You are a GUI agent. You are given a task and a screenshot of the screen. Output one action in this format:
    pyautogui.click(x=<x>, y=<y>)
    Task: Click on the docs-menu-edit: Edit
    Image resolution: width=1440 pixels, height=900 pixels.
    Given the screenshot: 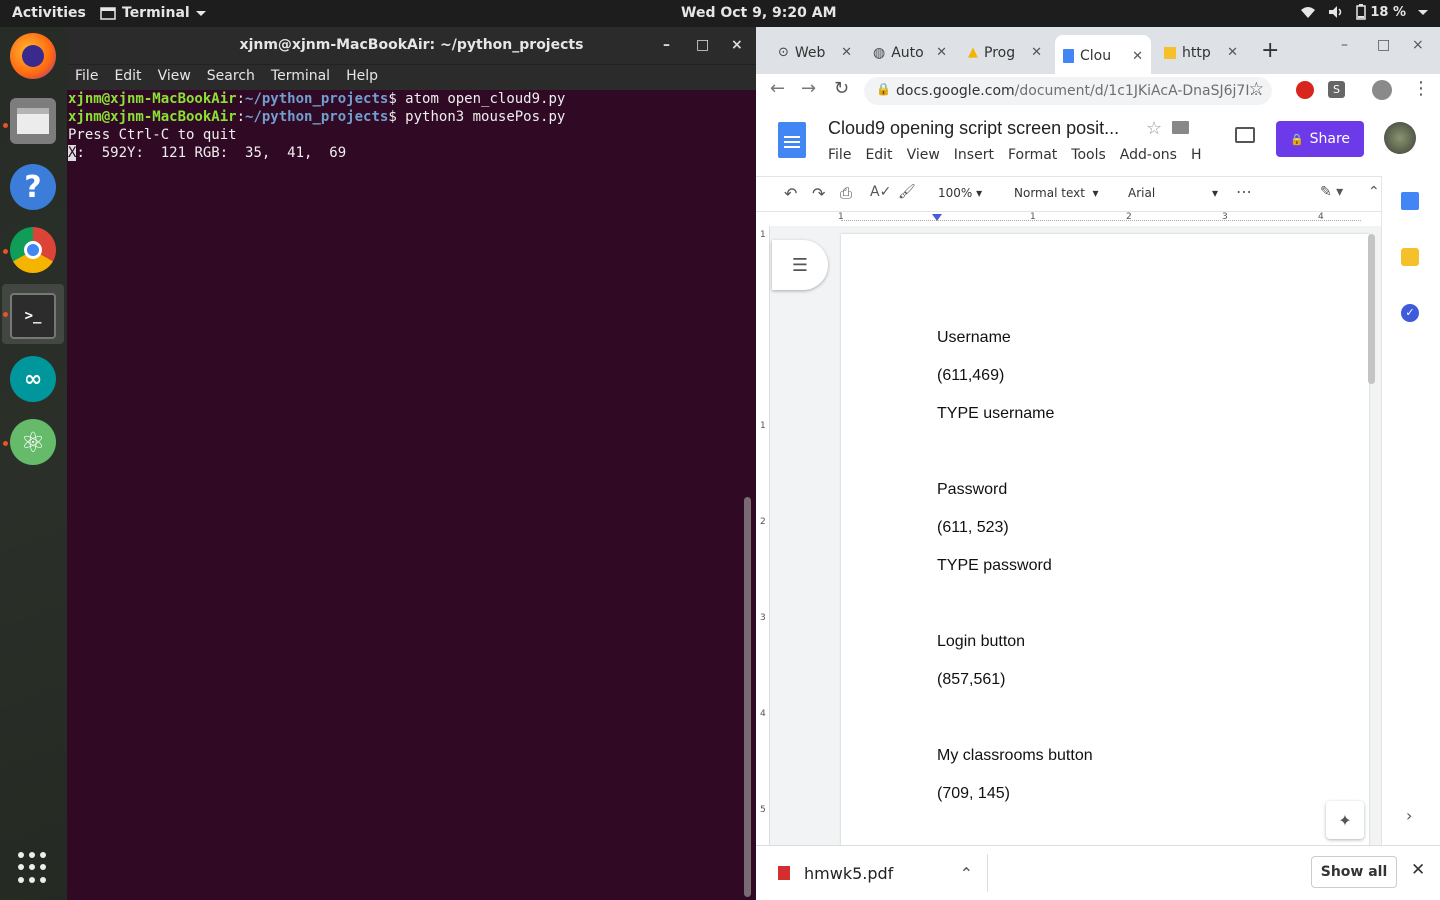 What is the action you would take?
    pyautogui.click(x=878, y=155)
    